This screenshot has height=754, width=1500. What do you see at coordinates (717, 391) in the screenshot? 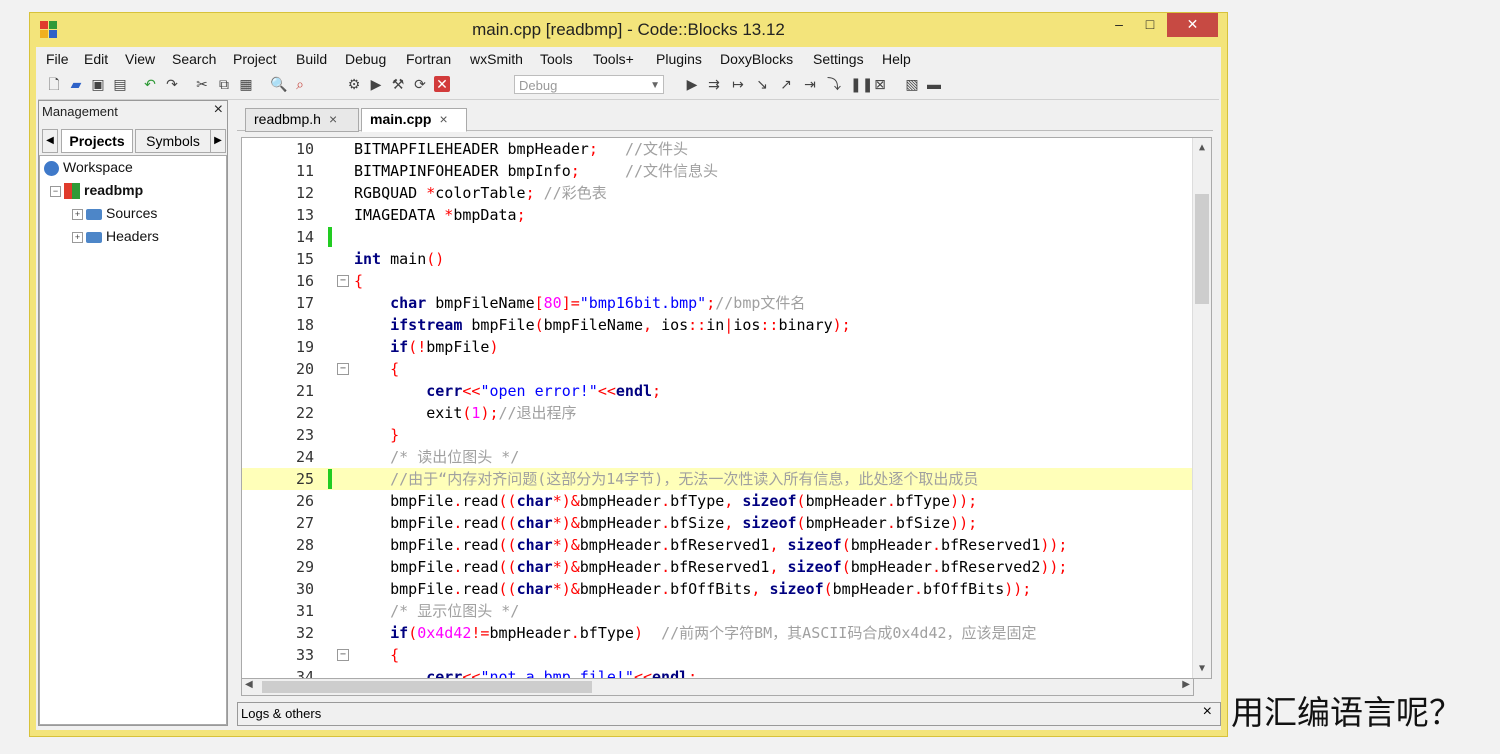
I see `code-line: 21 cerr<<"open error!"<<endl;` at bounding box center [717, 391].